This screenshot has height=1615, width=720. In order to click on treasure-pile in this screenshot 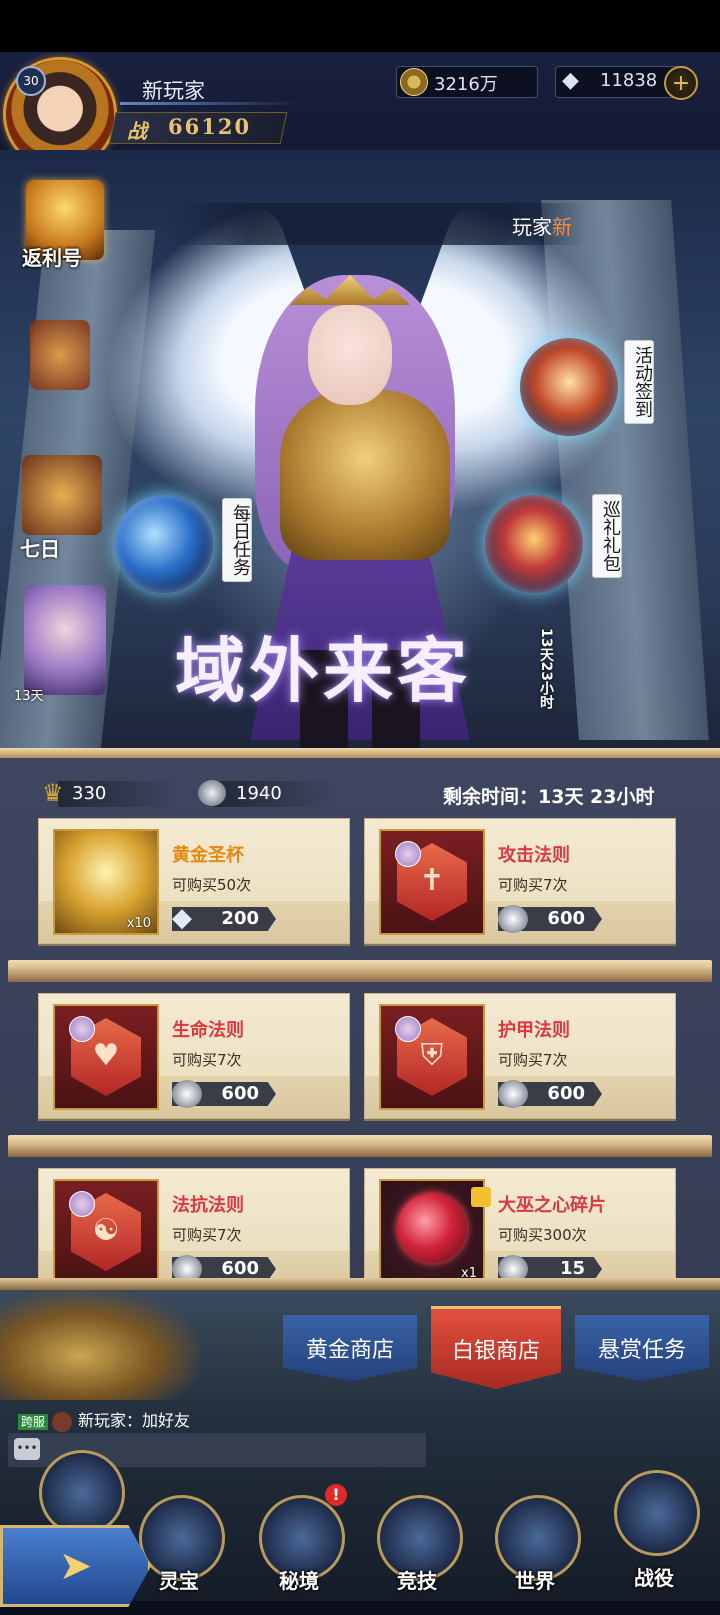, I will do `click(100, 1345)`.